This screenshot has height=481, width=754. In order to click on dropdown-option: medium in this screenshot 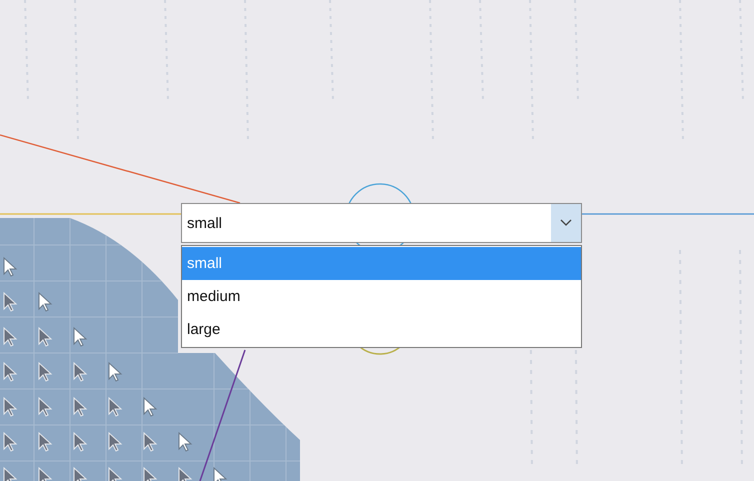, I will do `click(381, 296)`.